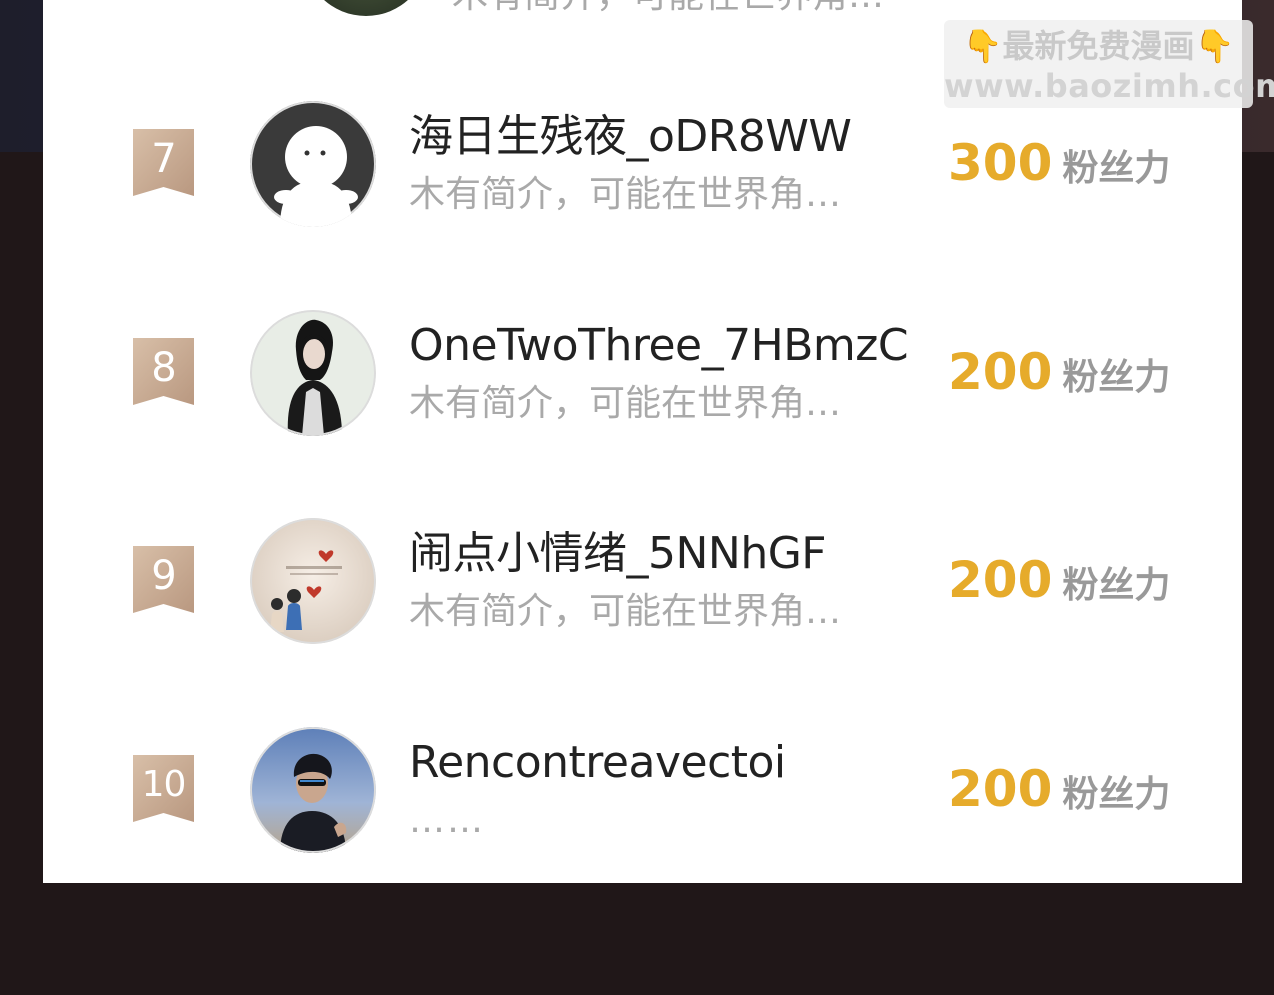 The image size is (1274, 995). Describe the element at coordinates (1059, 163) in the screenshot. I see `fan-power-score: 300 粉丝力` at that location.